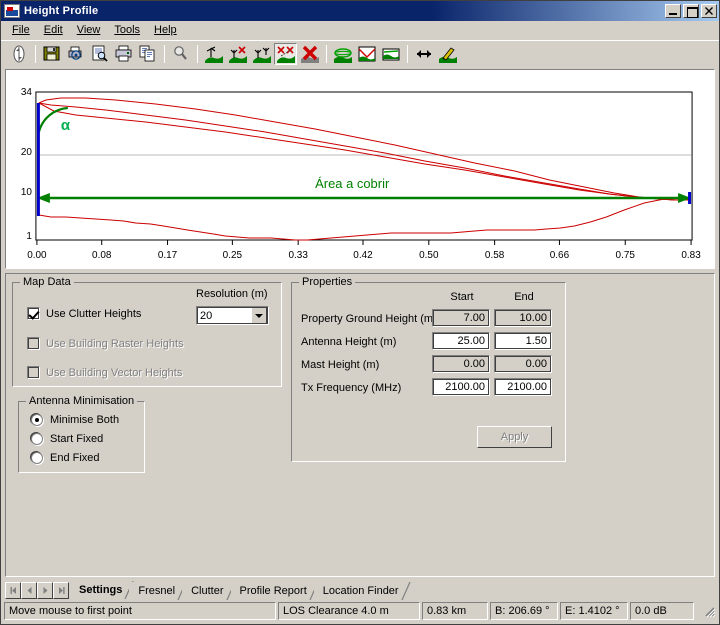 This screenshot has width=720, height=625. What do you see at coordinates (363, 255) in the screenshot?
I see `x-tick-5: 0.42` at bounding box center [363, 255].